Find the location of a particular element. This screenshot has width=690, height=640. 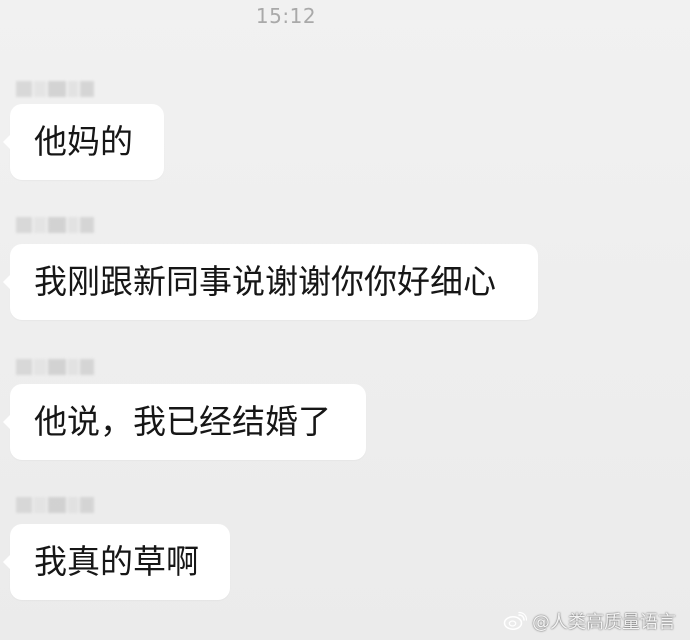

message-bubble: 他说，我已经结婚了 is located at coordinates (184, 422).